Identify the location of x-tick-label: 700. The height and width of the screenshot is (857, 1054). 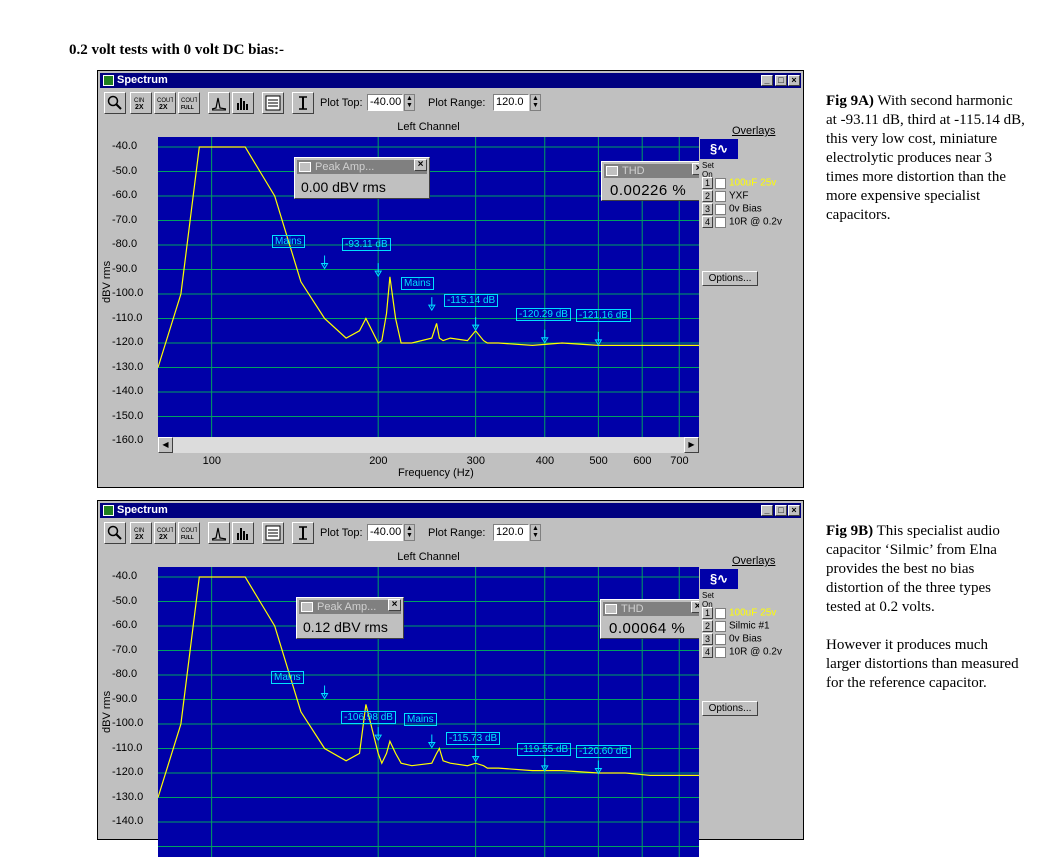
(679, 461).